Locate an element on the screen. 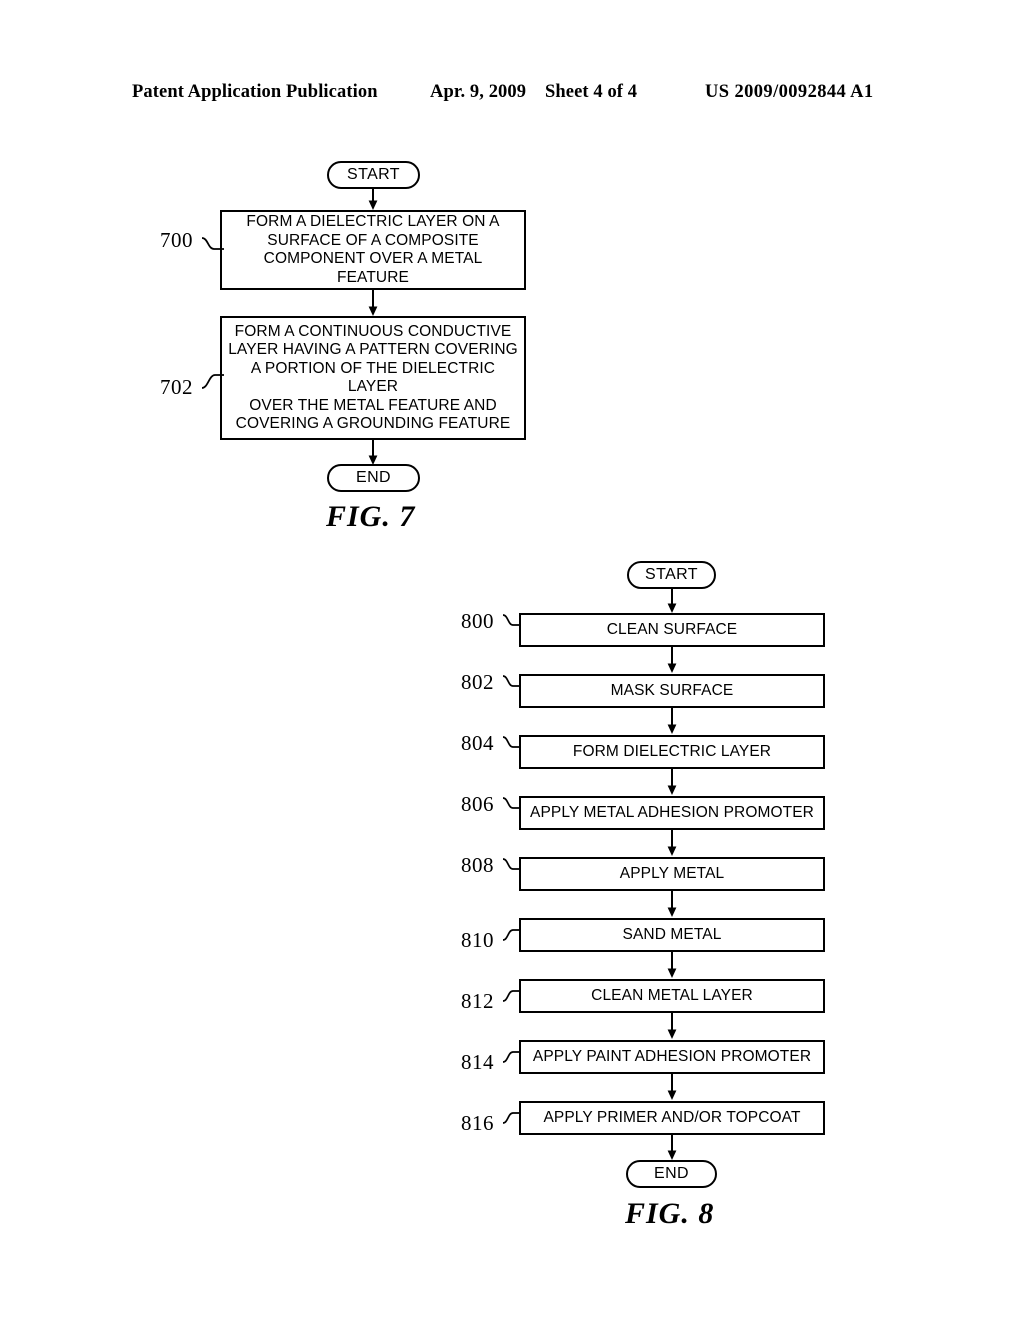 The image size is (1024, 1320). process-box-804: FORM DIELECTRIC LAYER is located at coordinates (672, 752).